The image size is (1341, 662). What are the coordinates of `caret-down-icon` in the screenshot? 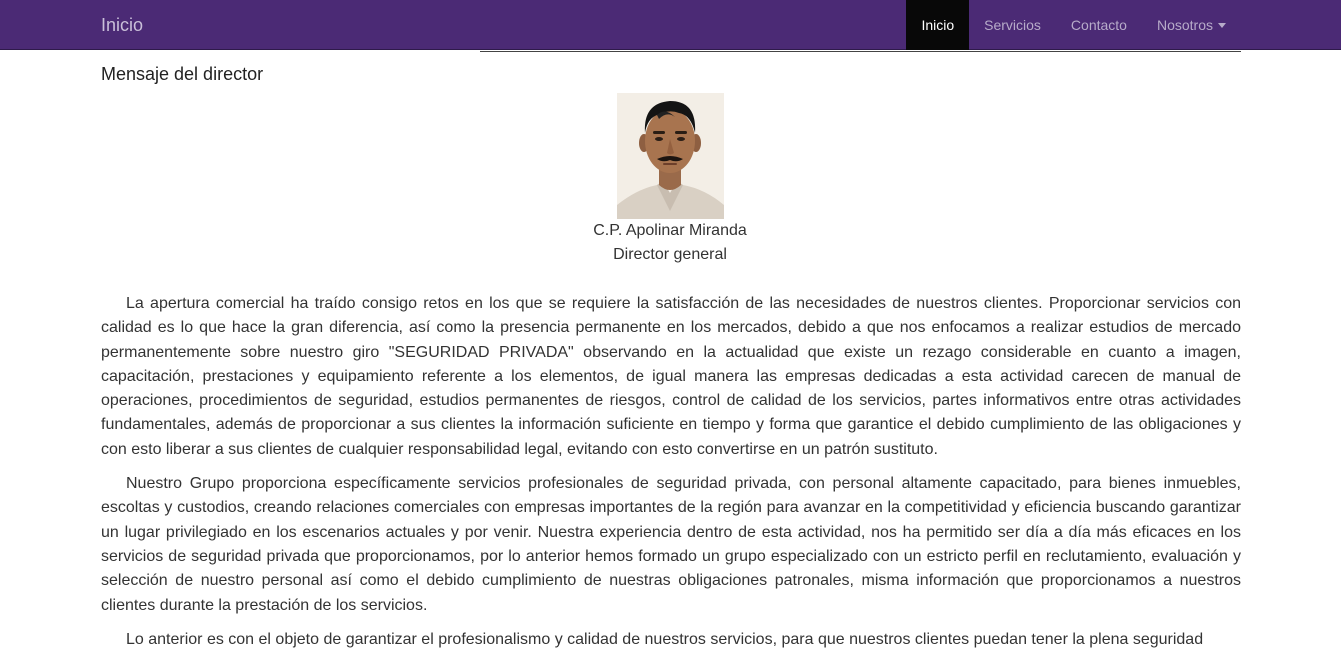 It's located at (1222, 25).